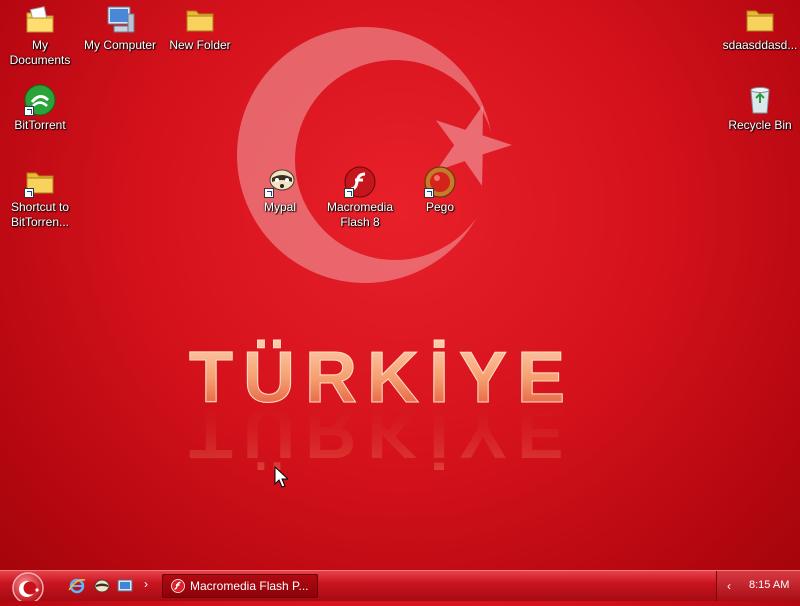 Image resolution: width=800 pixels, height=606 pixels. I want to click on desktop-icon-my-documents: My Documents, so click(40, 36).